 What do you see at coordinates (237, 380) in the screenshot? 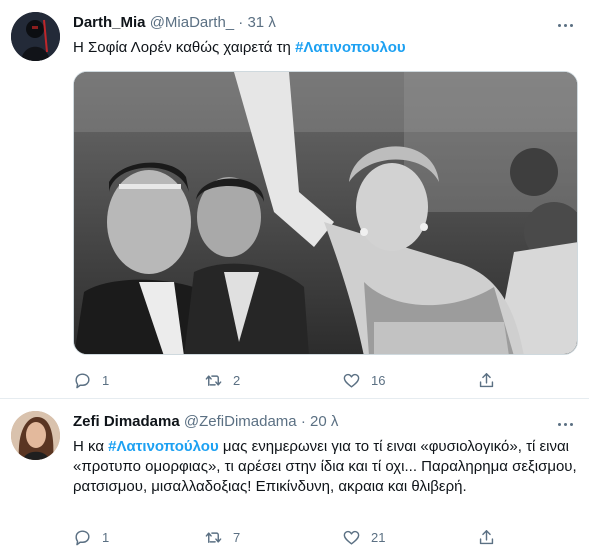
I see `retweet-count: 2` at bounding box center [237, 380].